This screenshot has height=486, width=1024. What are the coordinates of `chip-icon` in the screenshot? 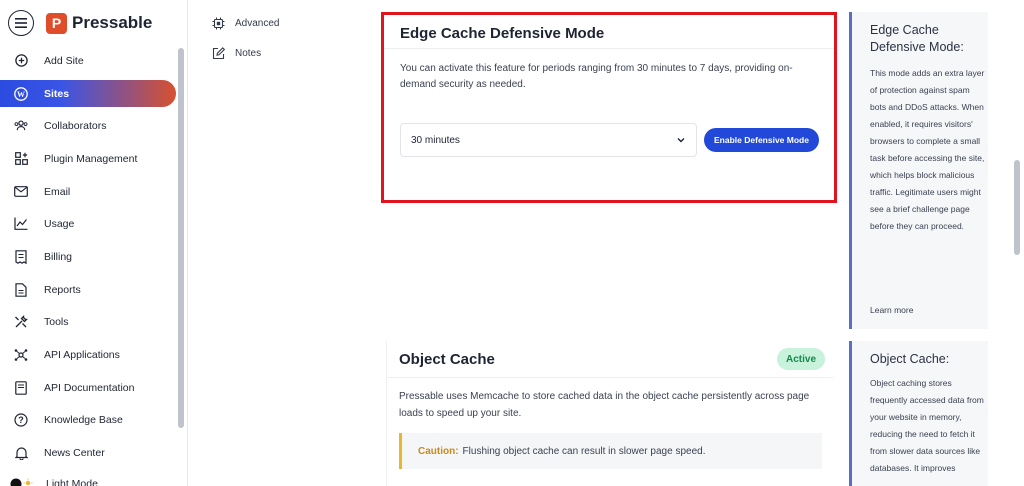 It's located at (218, 23).